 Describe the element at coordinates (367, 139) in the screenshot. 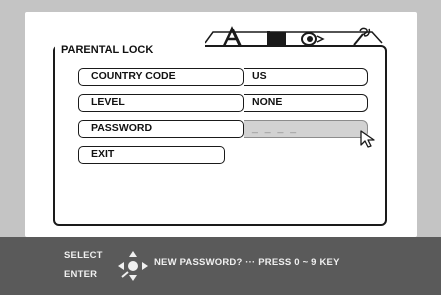

I see `pointer-cursor-icon` at that location.